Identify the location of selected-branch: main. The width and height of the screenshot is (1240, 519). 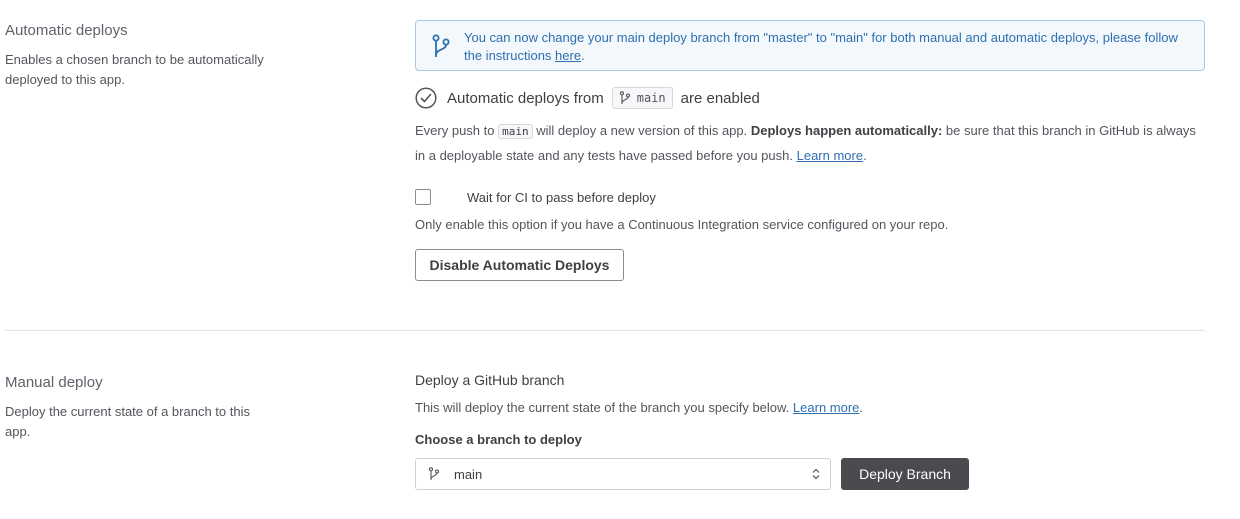
(468, 474).